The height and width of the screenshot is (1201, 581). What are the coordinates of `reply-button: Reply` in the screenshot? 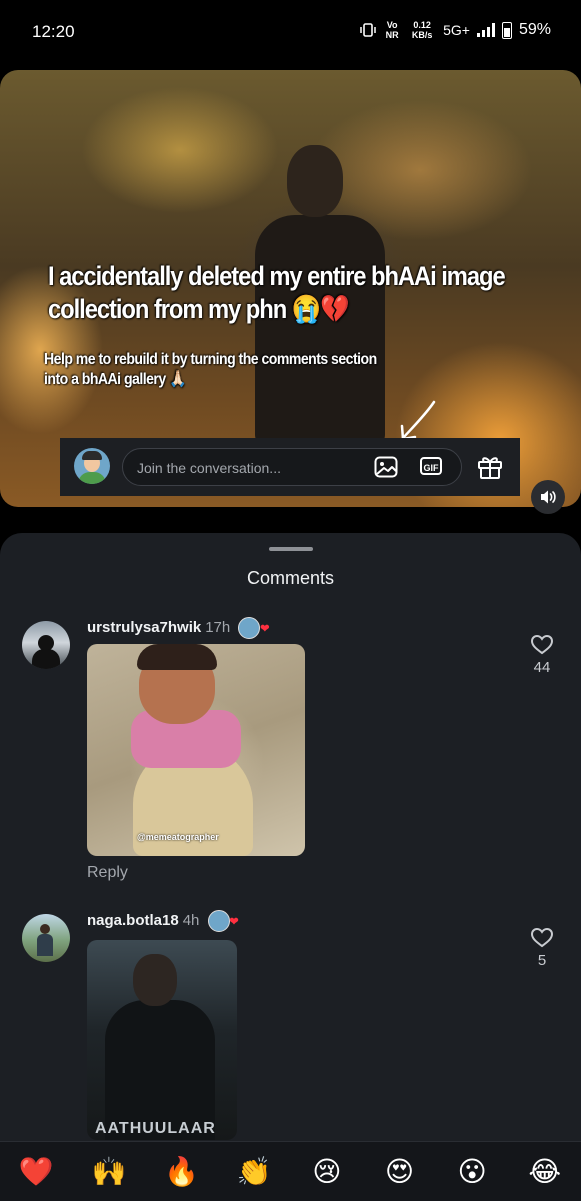 It's located at (107, 873).